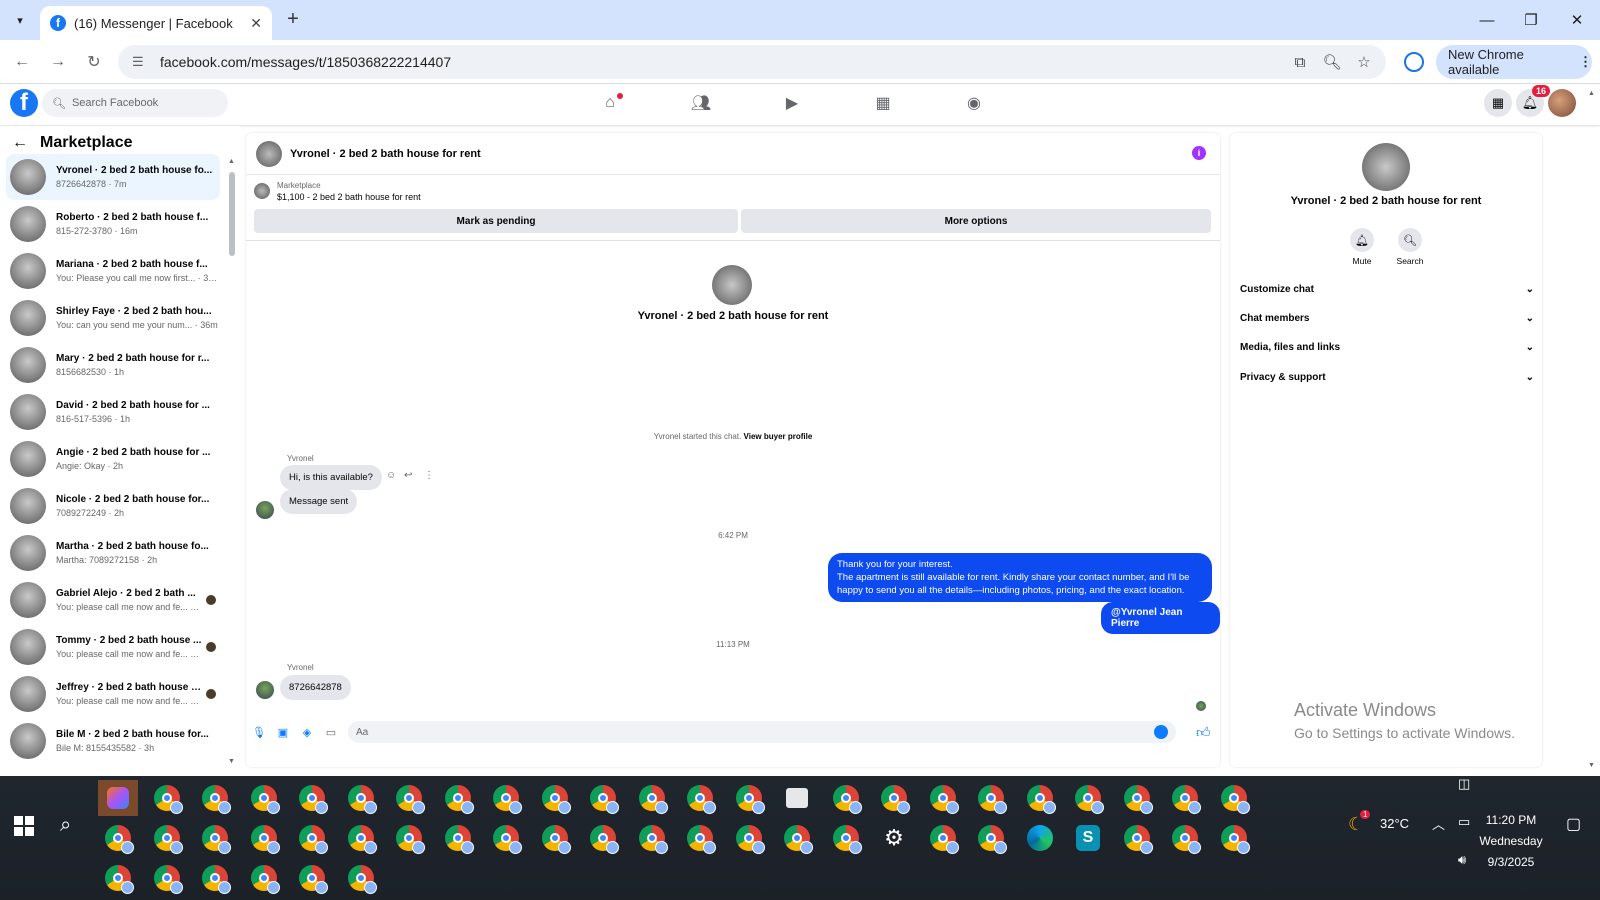  I want to click on screen-recording-icon: ◫, so click(1464, 784).